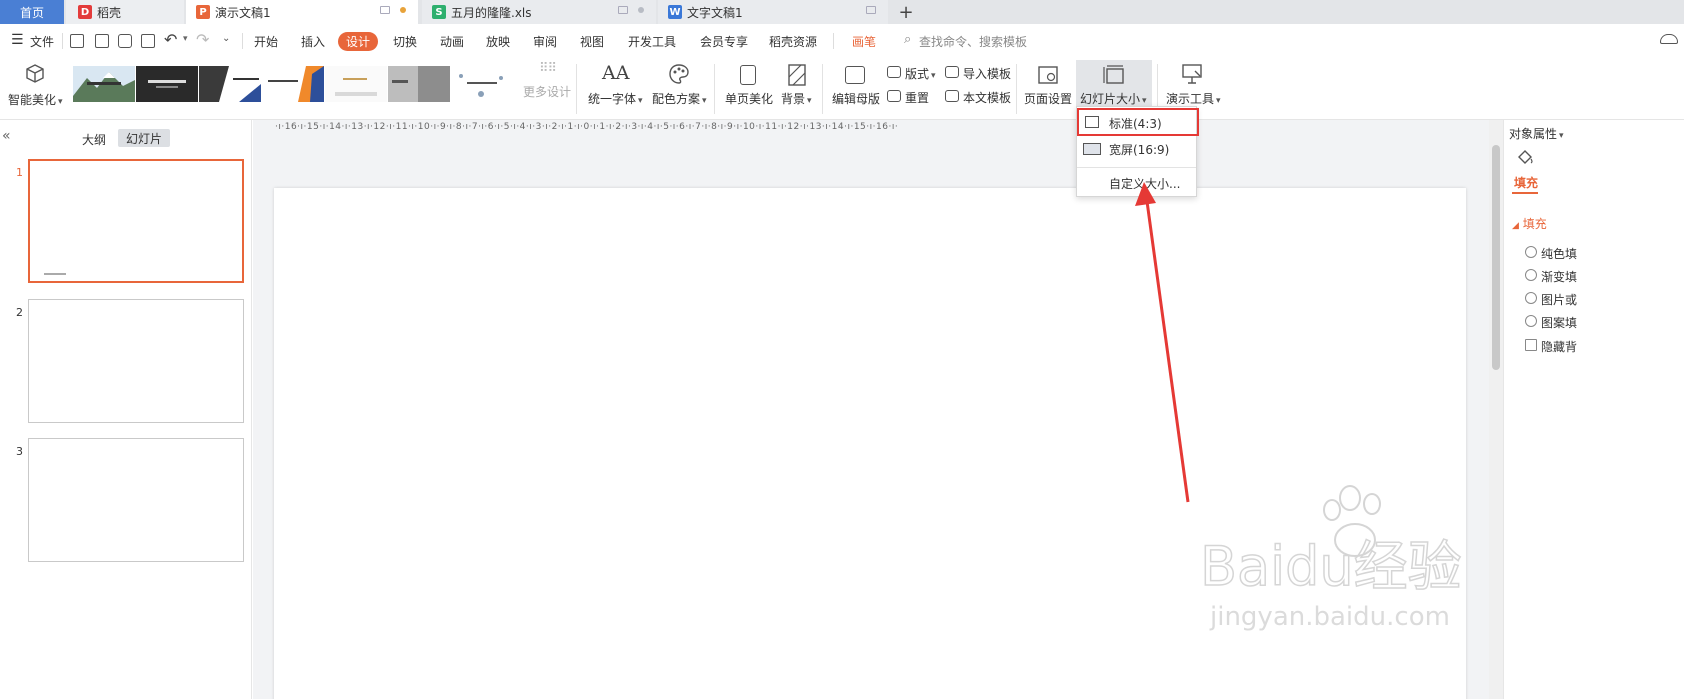  What do you see at coordinates (679, 98) in the screenshot?
I see `color-scheme-label: 配色方案` at bounding box center [679, 98].